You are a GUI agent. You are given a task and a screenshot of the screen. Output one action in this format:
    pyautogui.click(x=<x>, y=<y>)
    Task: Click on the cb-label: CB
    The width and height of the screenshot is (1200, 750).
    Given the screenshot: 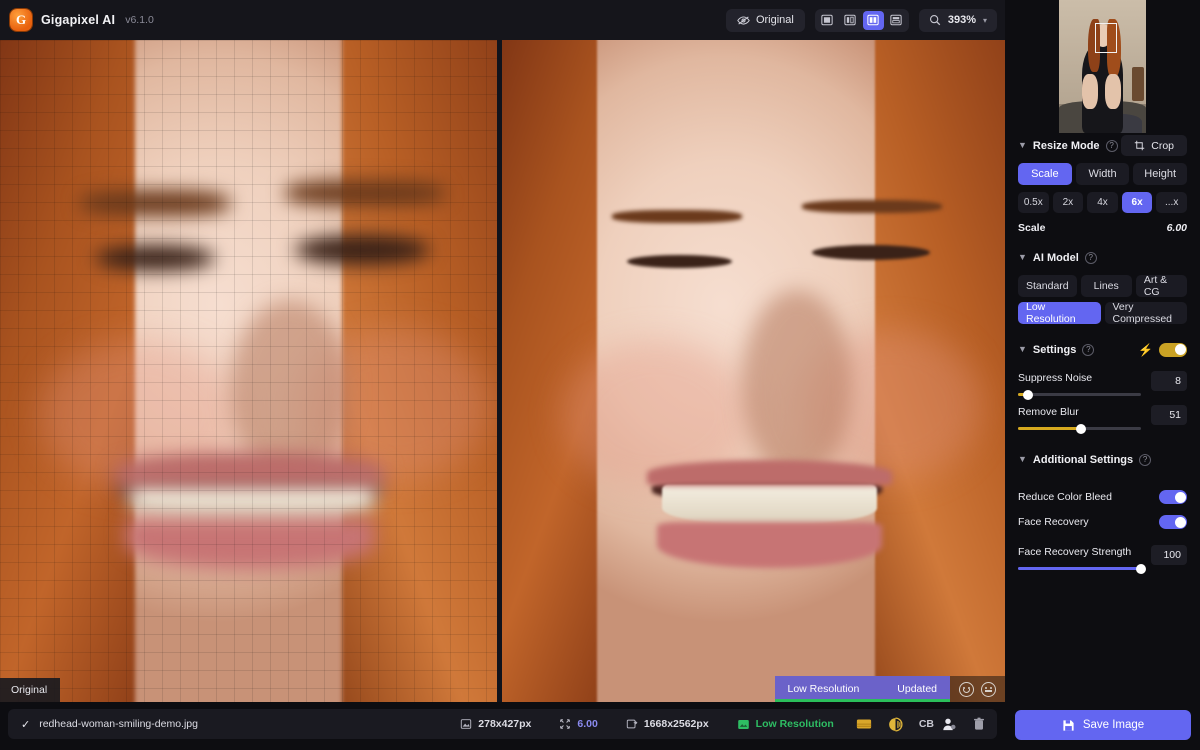 What is the action you would take?
    pyautogui.click(x=924, y=724)
    